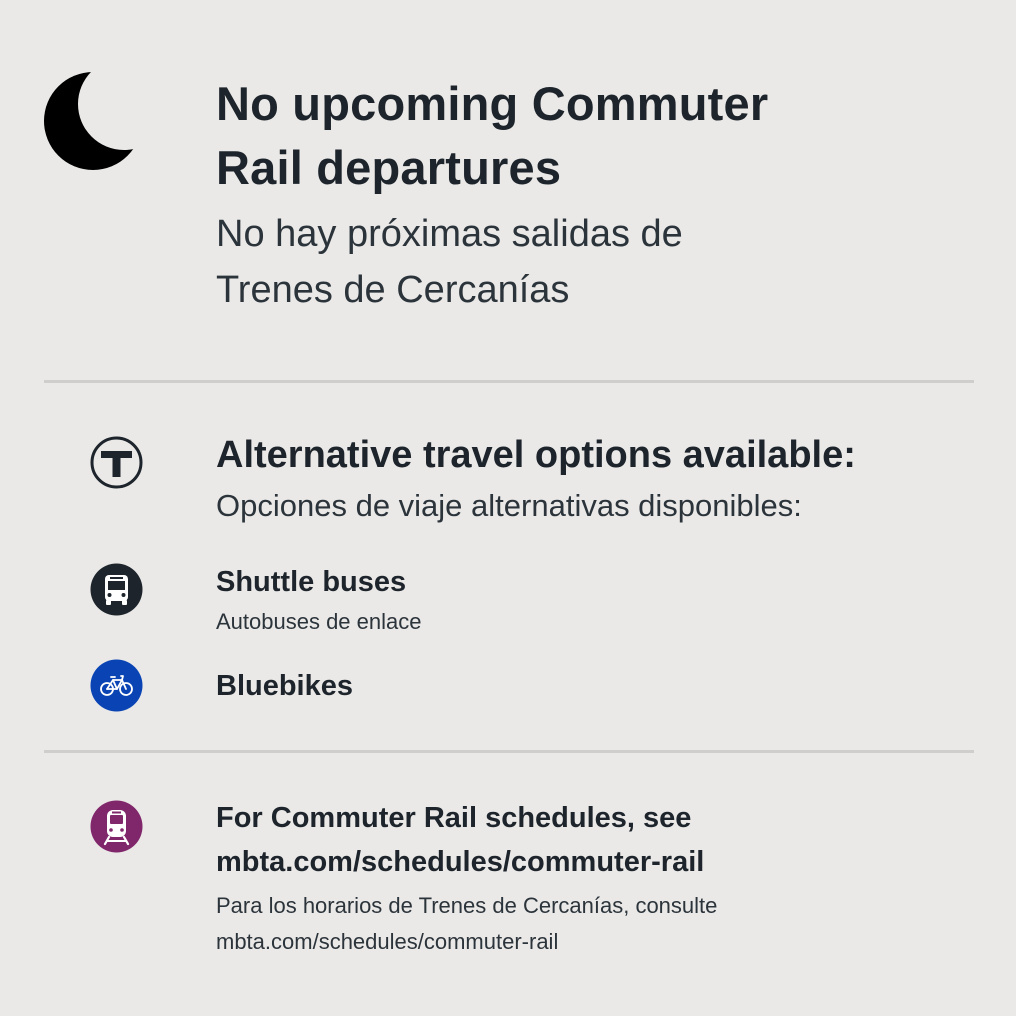 This screenshot has height=1016, width=1016. What do you see at coordinates (311, 582) in the screenshot?
I see `shuttle-buses-label: Shuttle buses` at bounding box center [311, 582].